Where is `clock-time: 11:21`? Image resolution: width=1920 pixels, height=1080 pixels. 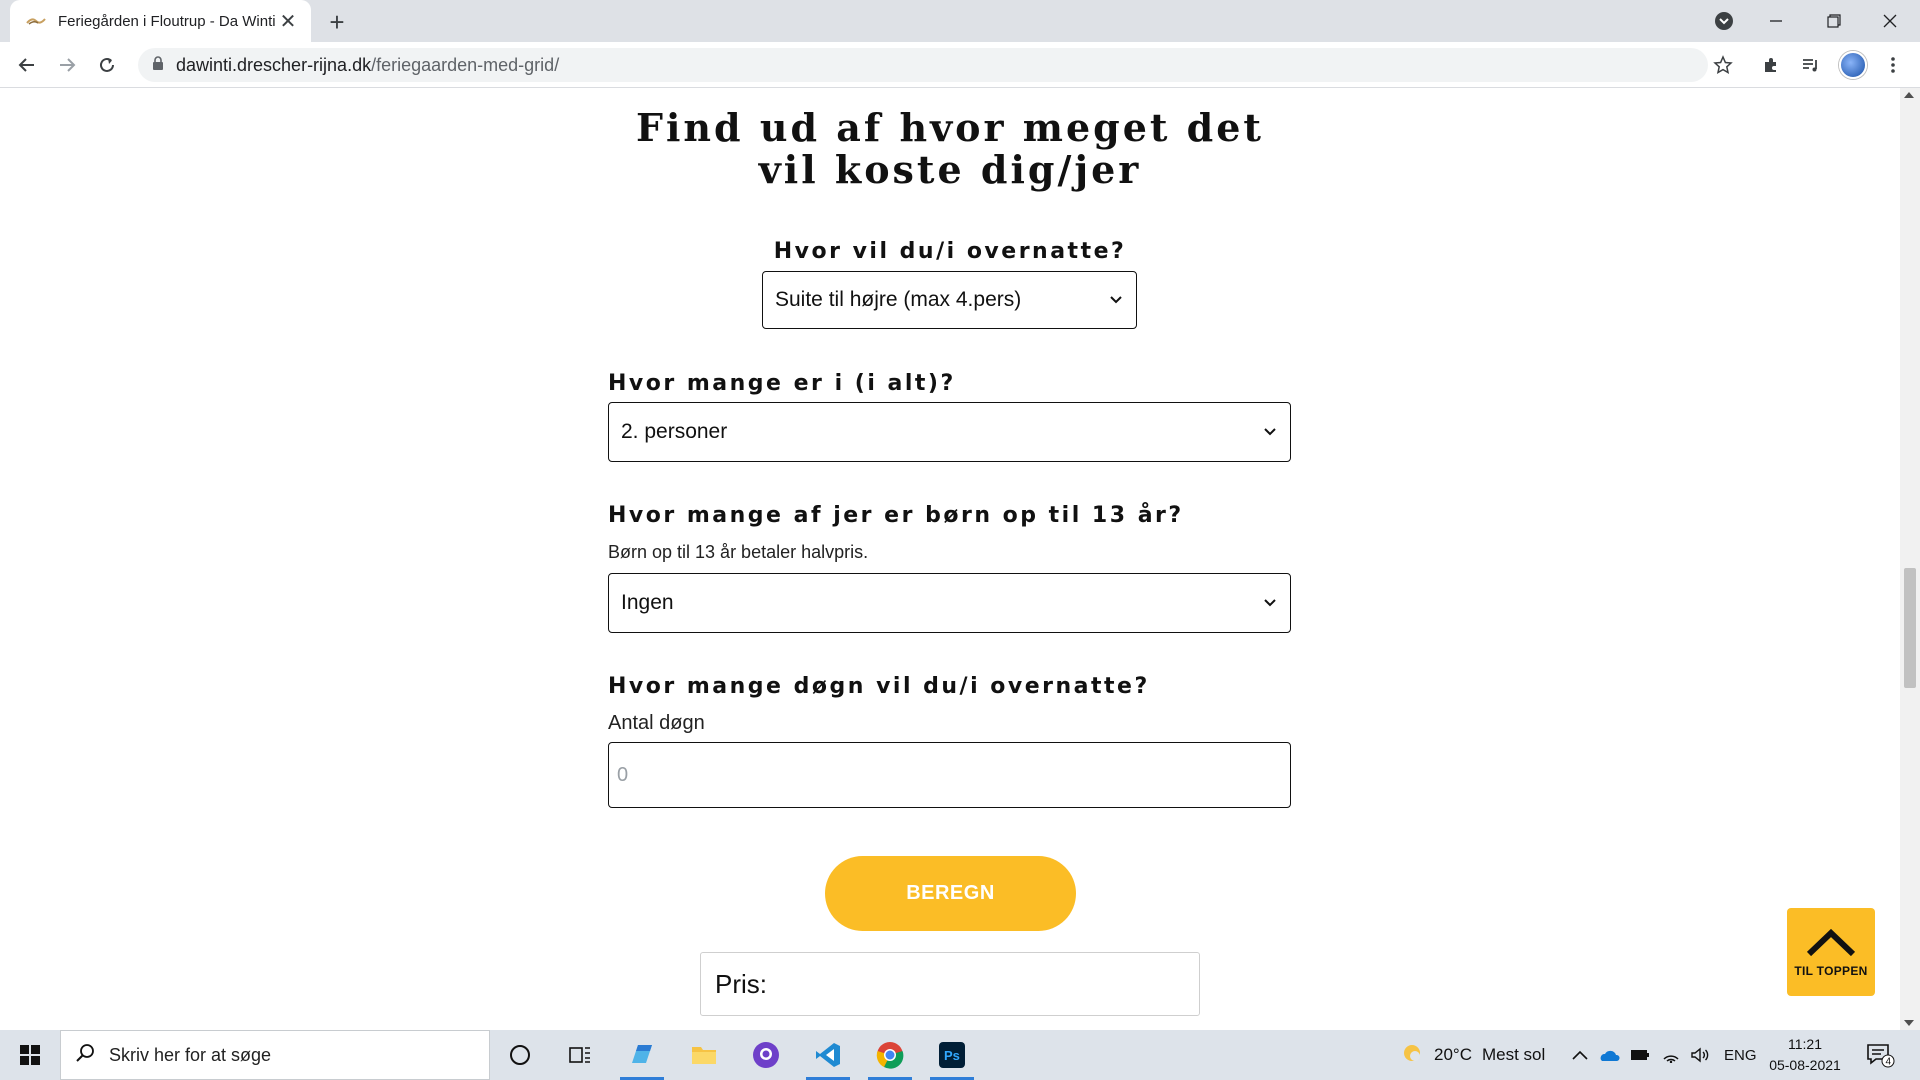
clock-time: 11:21 is located at coordinates (1805, 1044).